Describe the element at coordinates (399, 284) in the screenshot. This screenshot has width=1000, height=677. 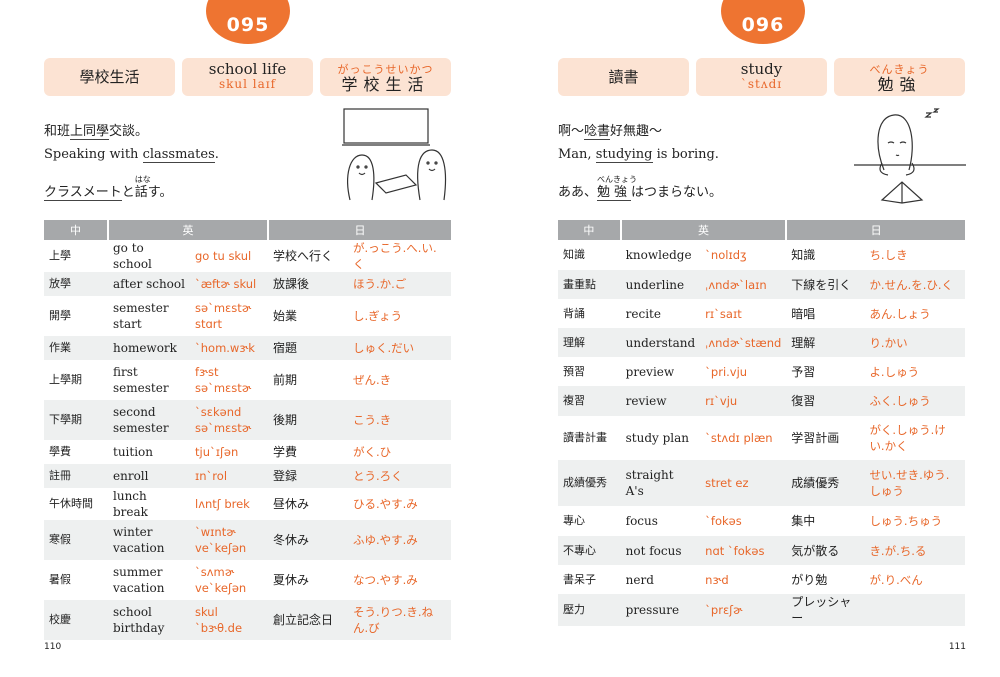
I see `term-kana: ほう.か.ご` at that location.